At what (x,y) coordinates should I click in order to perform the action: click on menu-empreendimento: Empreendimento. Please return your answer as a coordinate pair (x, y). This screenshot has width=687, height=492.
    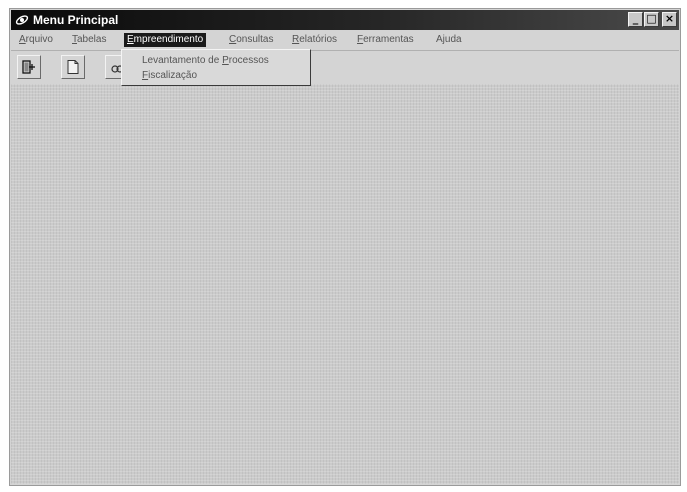
    Looking at the image, I should click on (165, 40).